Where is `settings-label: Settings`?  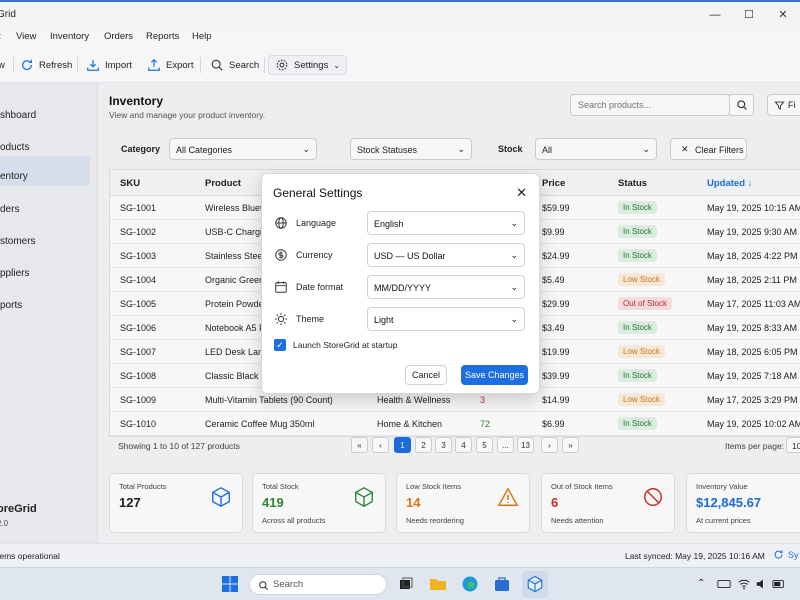
settings-label: Settings is located at coordinates (311, 65).